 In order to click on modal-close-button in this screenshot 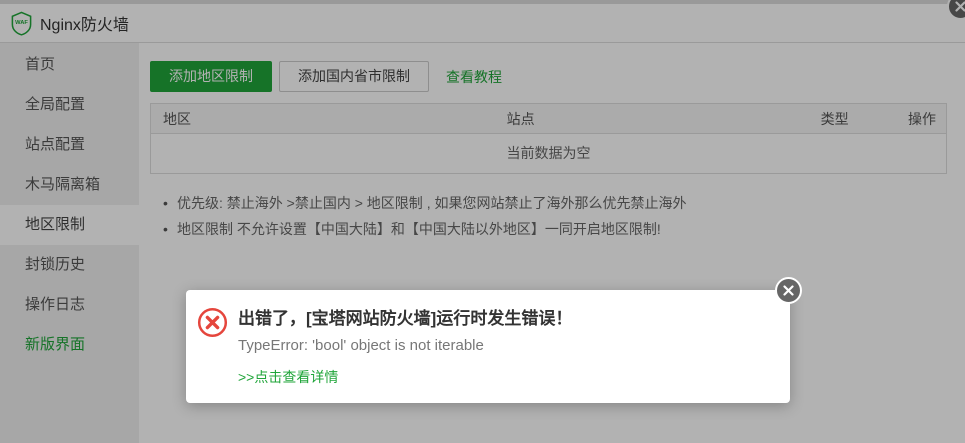, I will do `click(788, 290)`.